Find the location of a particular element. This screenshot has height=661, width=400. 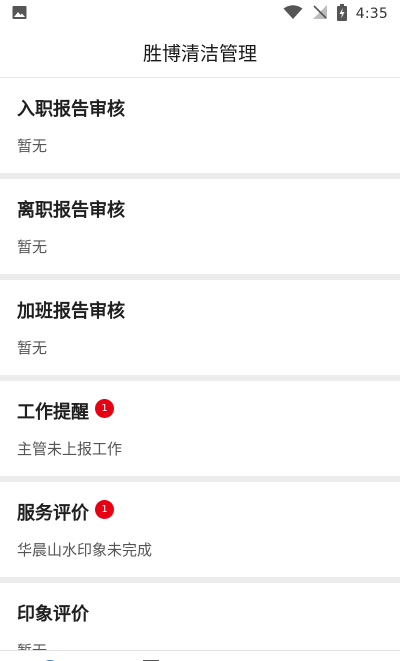

app-header: 胜博清洁管理 is located at coordinates (200, 53).